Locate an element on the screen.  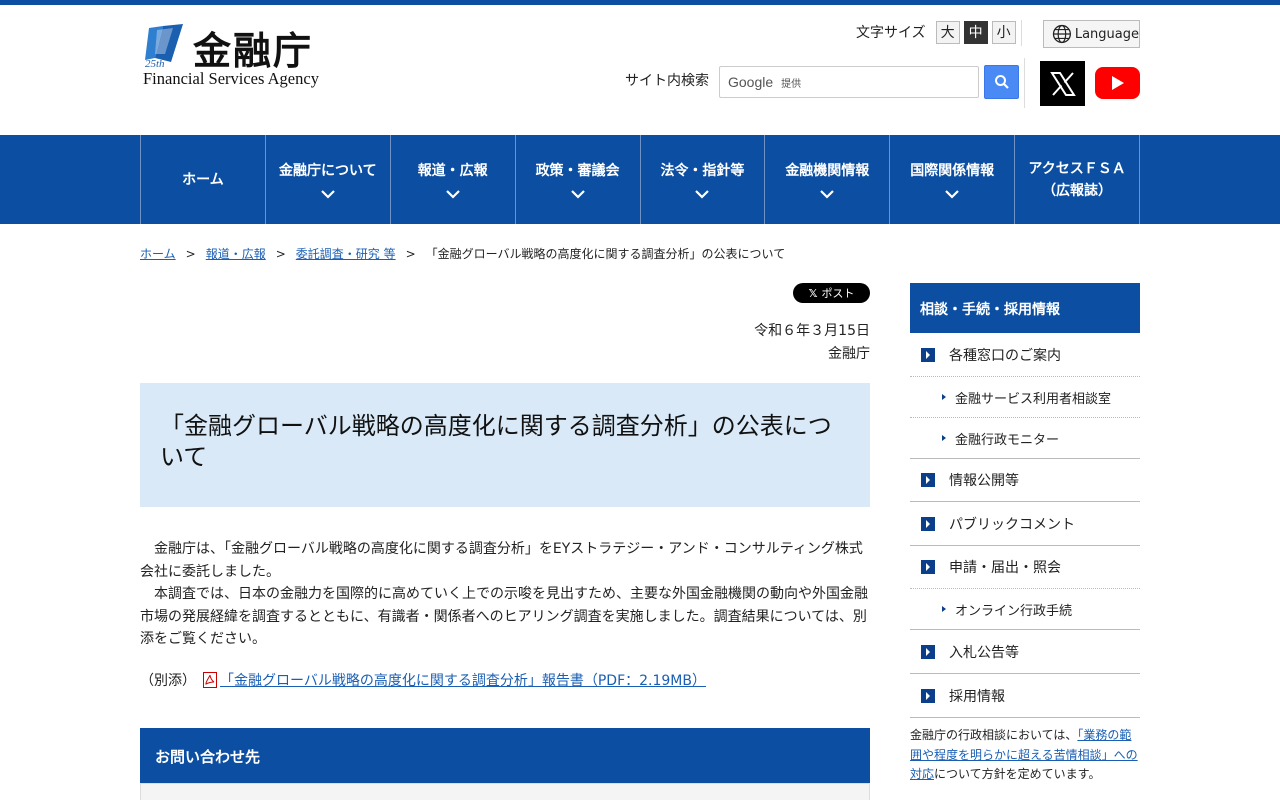
sidebar-item-label: 金融サービス利用者相談室 is located at coordinates (1033, 399).